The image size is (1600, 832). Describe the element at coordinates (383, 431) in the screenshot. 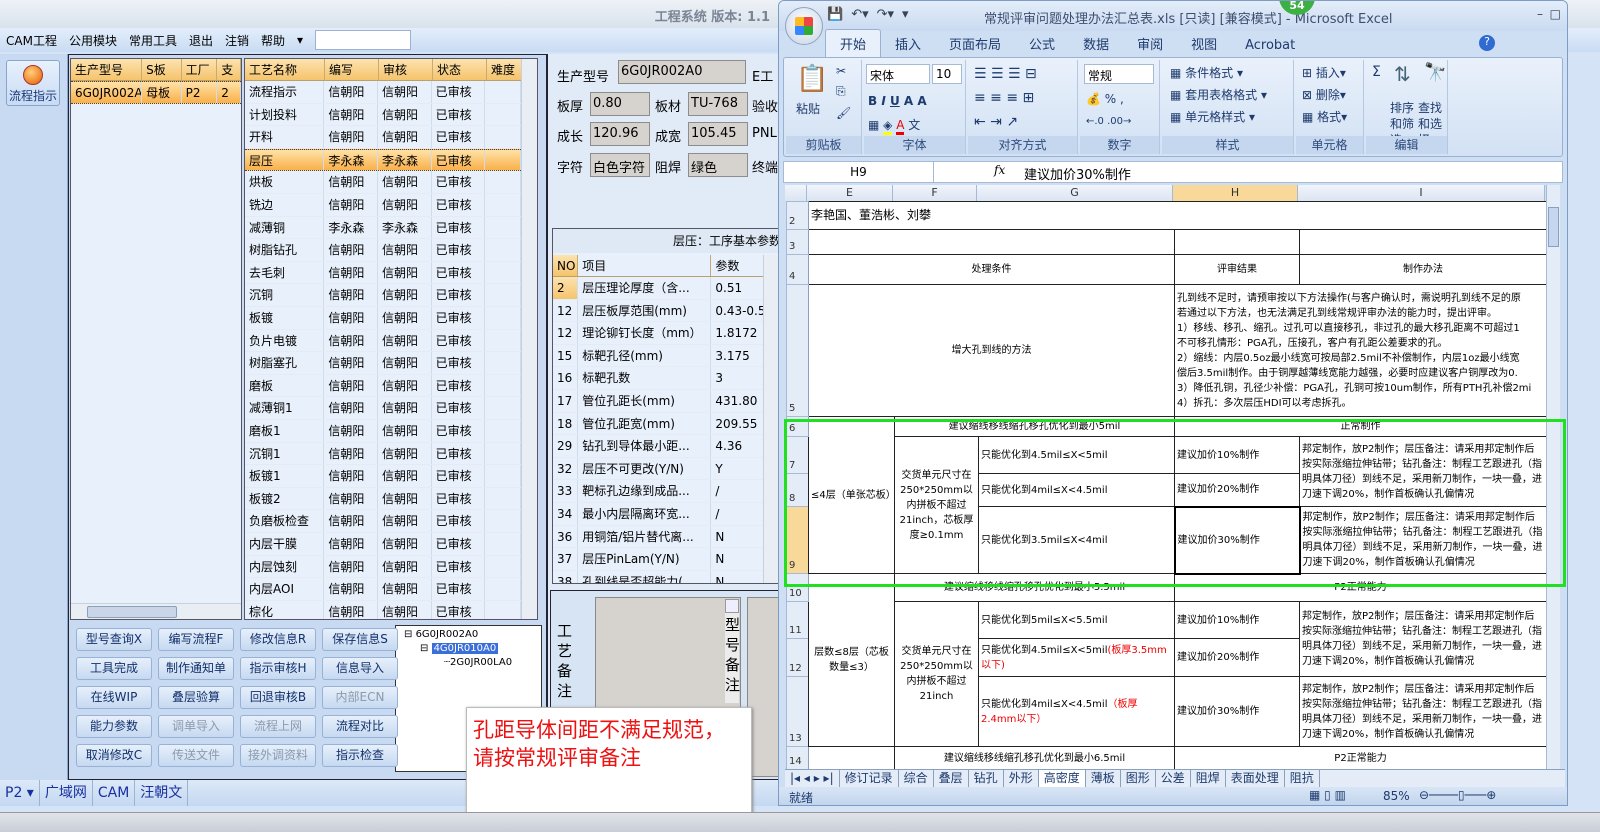

I see `process-row: 磨板1 信朝阳 信朝阳 已审核` at that location.